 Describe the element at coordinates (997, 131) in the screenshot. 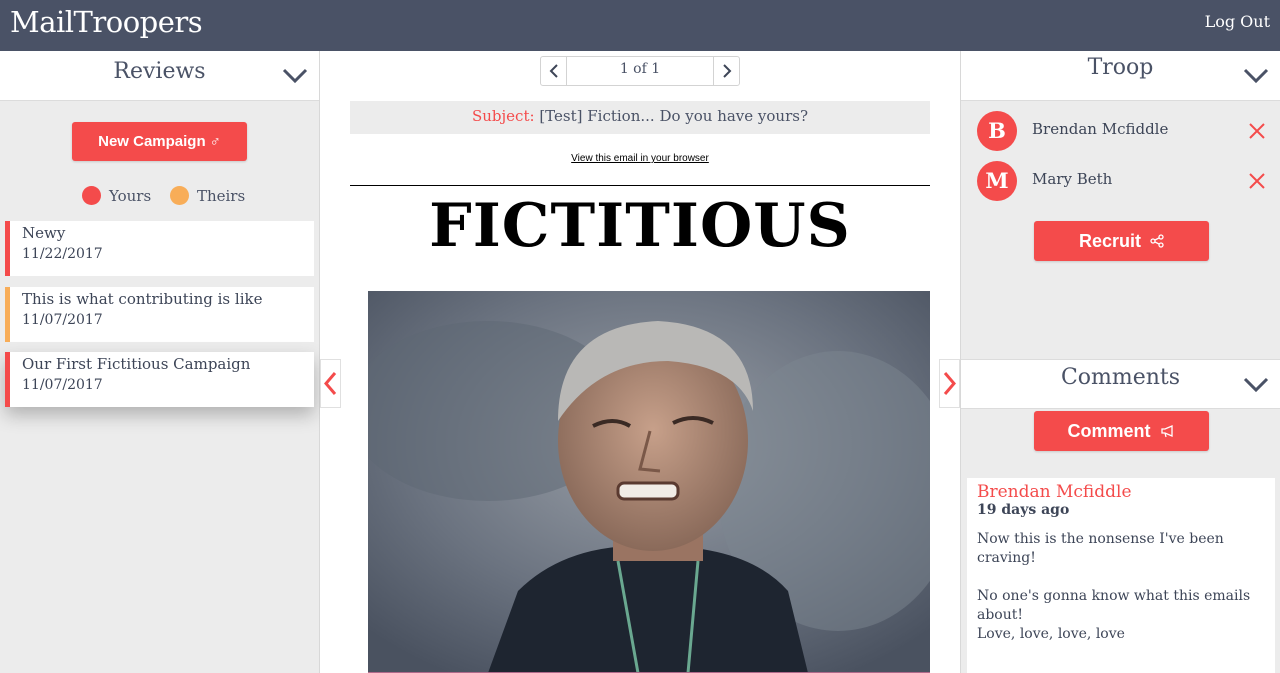

I see `avatar: B` at that location.